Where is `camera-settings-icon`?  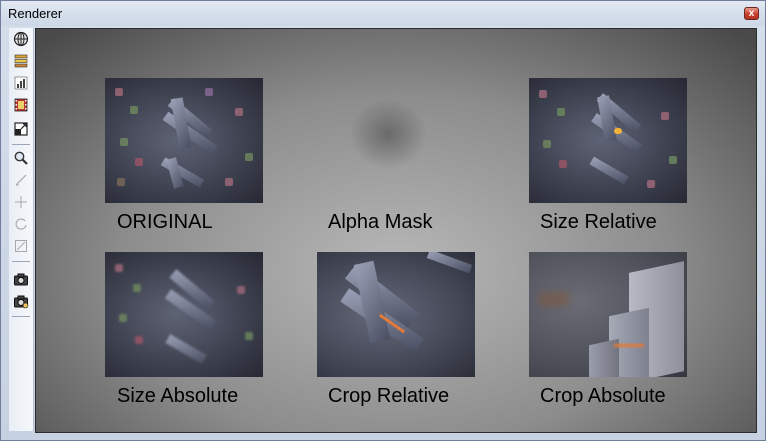 camera-settings-icon is located at coordinates (21, 301).